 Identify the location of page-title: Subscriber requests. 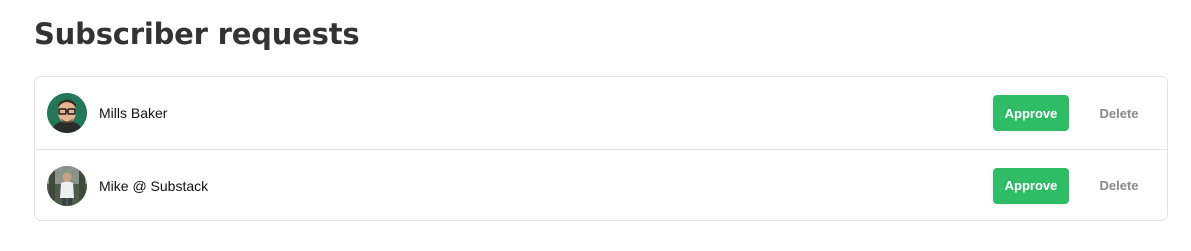
(197, 34).